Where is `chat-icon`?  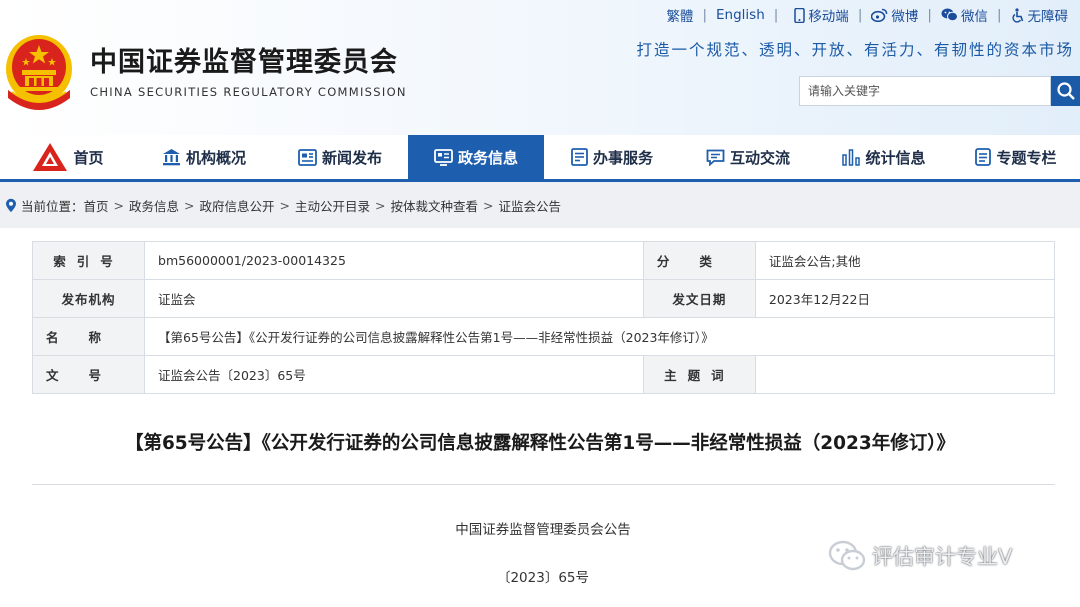
chat-icon is located at coordinates (715, 157).